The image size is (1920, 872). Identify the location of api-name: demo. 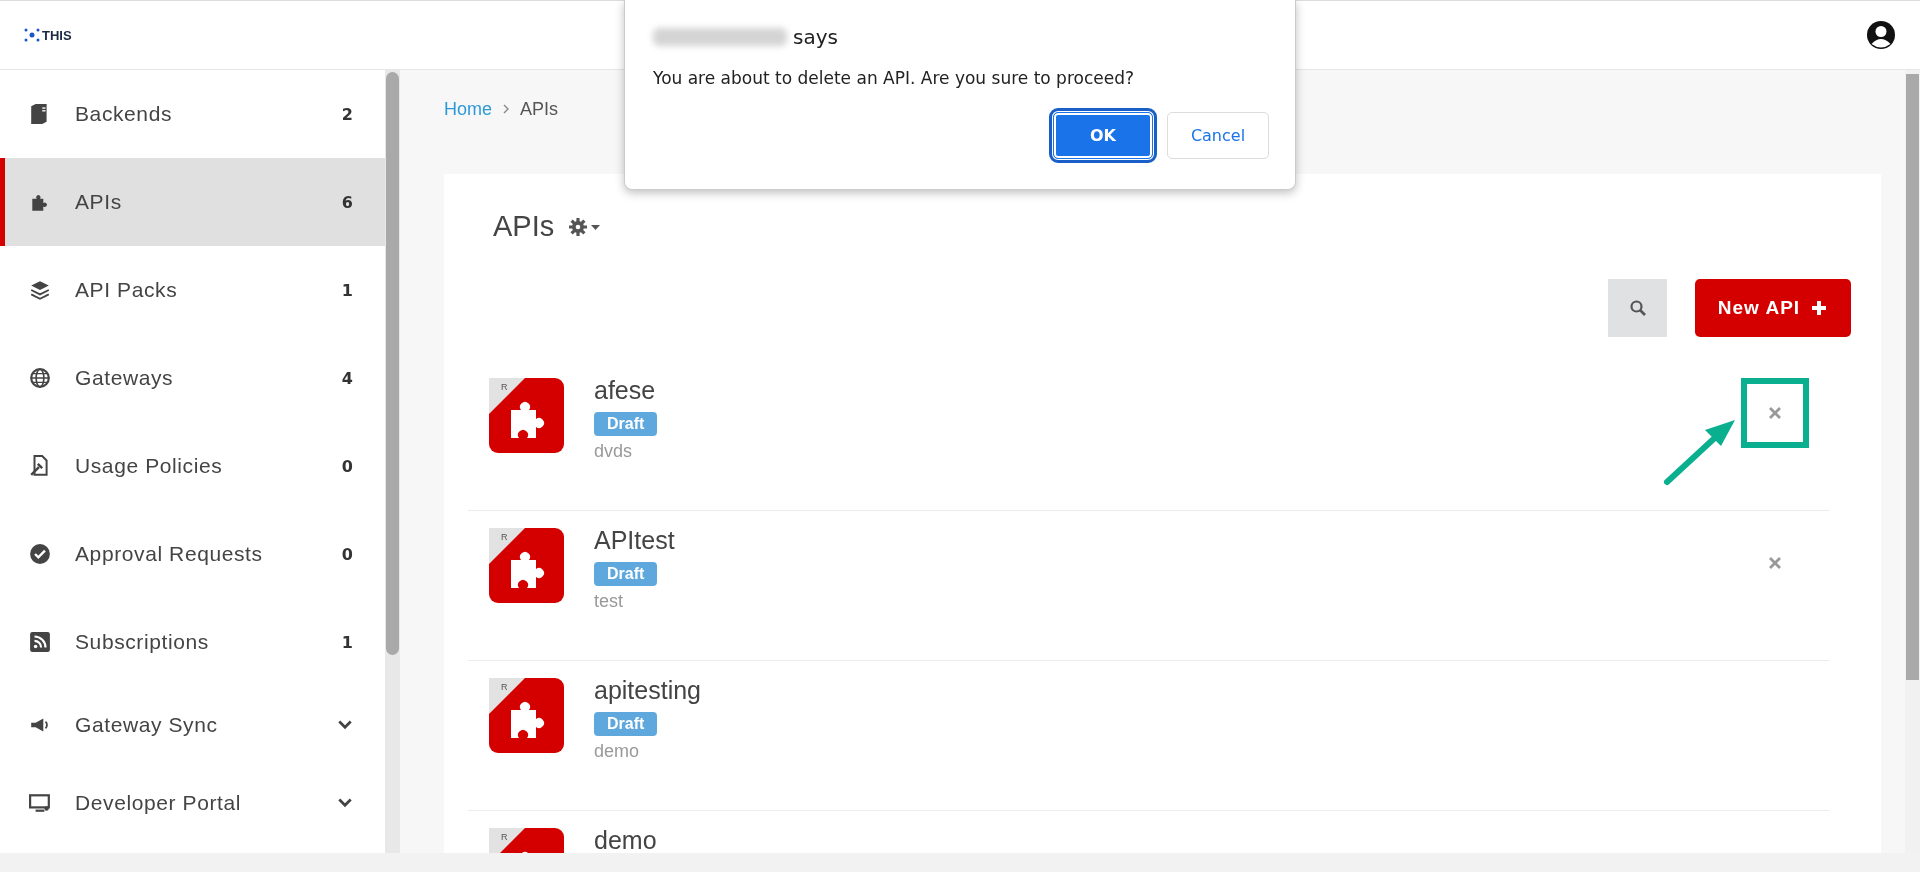
(625, 839).